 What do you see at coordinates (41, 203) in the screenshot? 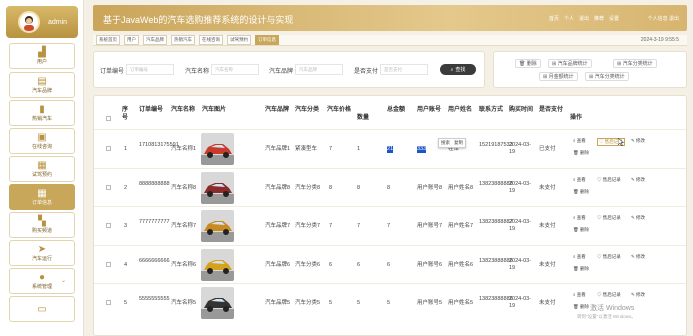
I see `sidebar-item-label: 订单信息` at bounding box center [41, 203].